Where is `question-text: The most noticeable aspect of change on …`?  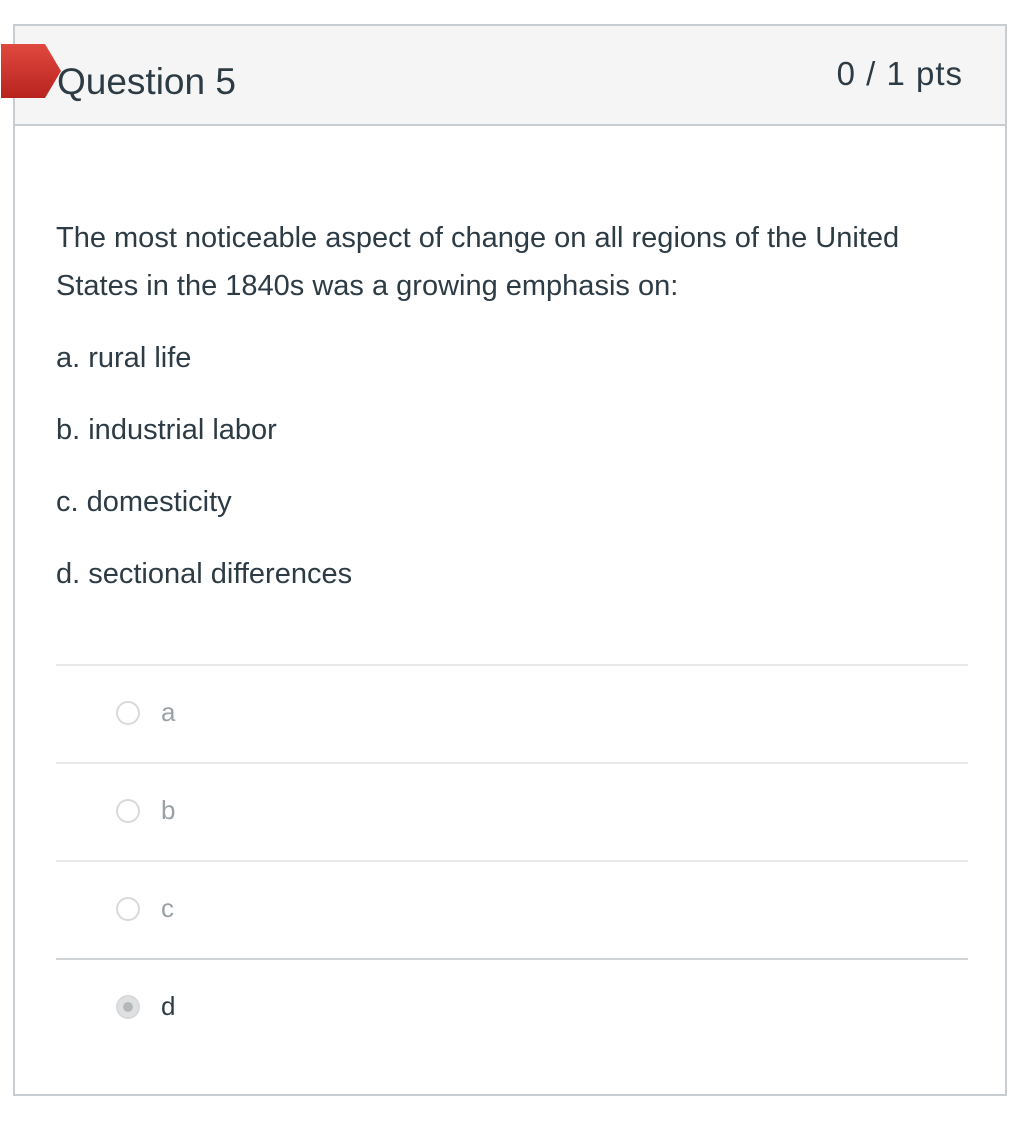
question-text: The most noticeable aspect of change on … is located at coordinates (478, 262).